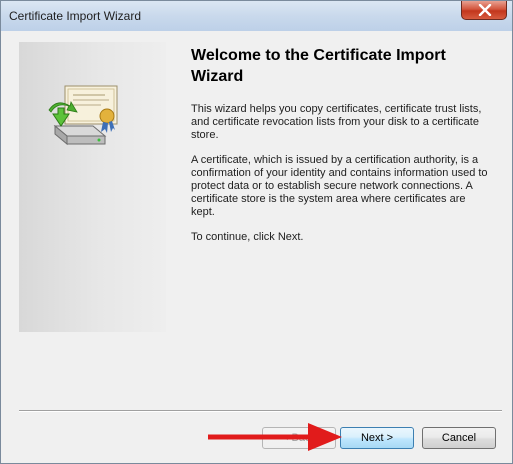 Image resolution: width=513 pixels, height=464 pixels. Describe the element at coordinates (459, 438) in the screenshot. I see `cancel-button: Cancel` at that location.